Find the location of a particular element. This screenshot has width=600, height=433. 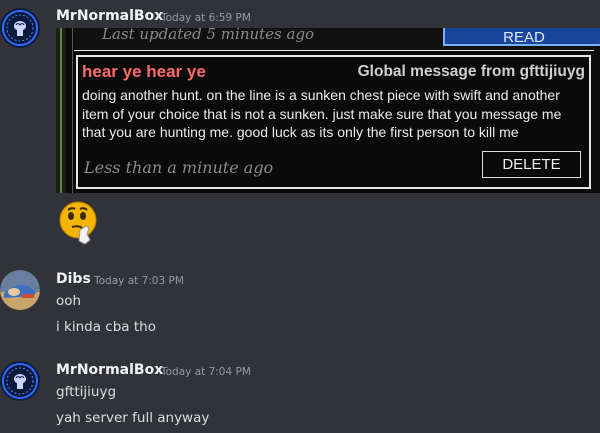

thinking-emoji-icon is located at coordinates (78, 223).